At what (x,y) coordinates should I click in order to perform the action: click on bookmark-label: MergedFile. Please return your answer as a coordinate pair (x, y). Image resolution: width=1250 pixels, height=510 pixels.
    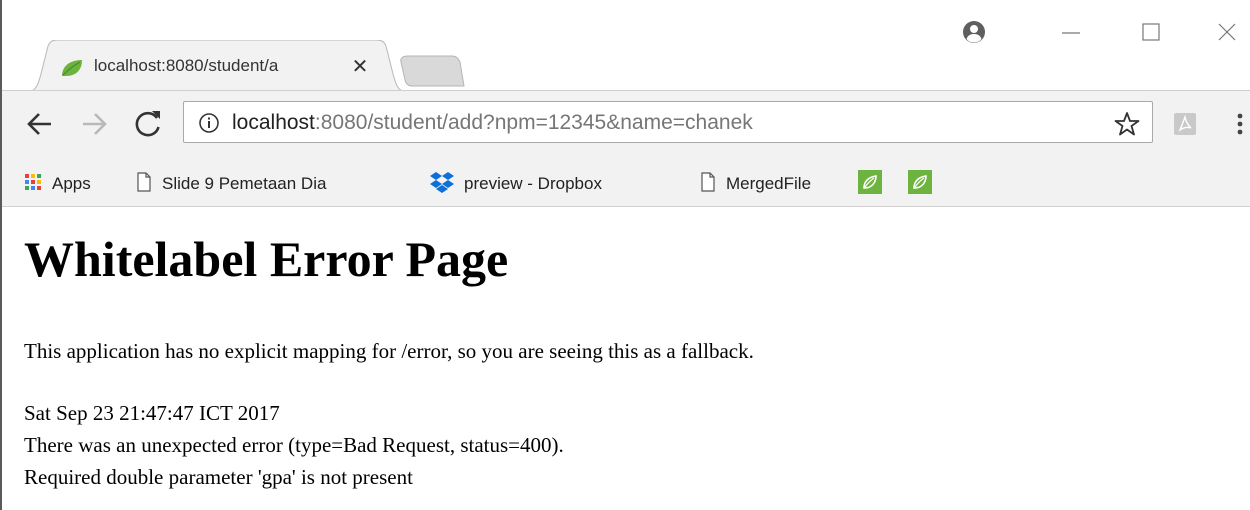
    Looking at the image, I should click on (769, 183).